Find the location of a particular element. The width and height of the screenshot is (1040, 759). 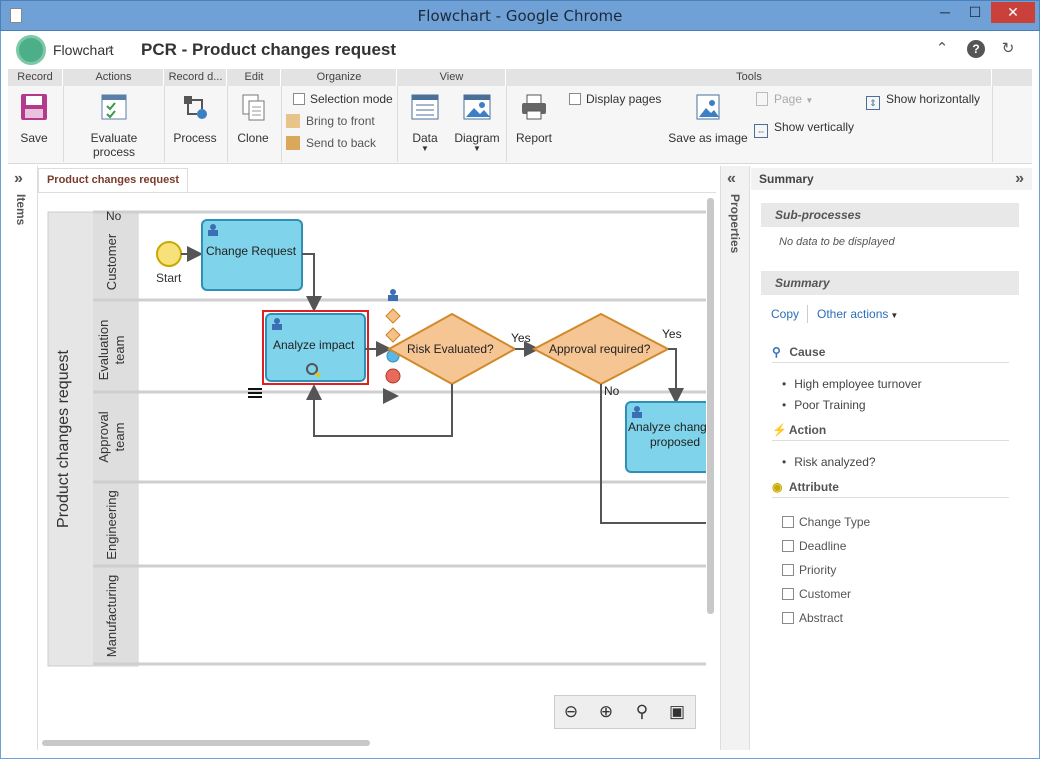

data-dropdown-button: Data ▼ is located at coordinates (425, 122).